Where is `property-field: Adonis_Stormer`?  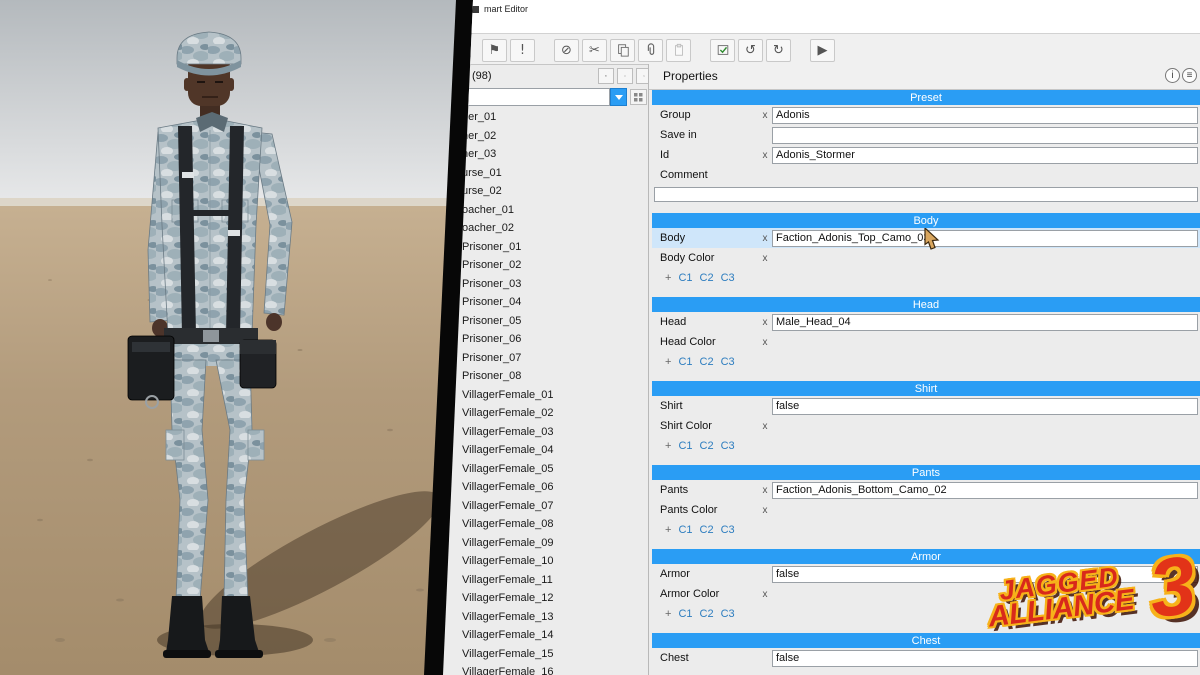 property-field: Adonis_Stormer is located at coordinates (985, 155).